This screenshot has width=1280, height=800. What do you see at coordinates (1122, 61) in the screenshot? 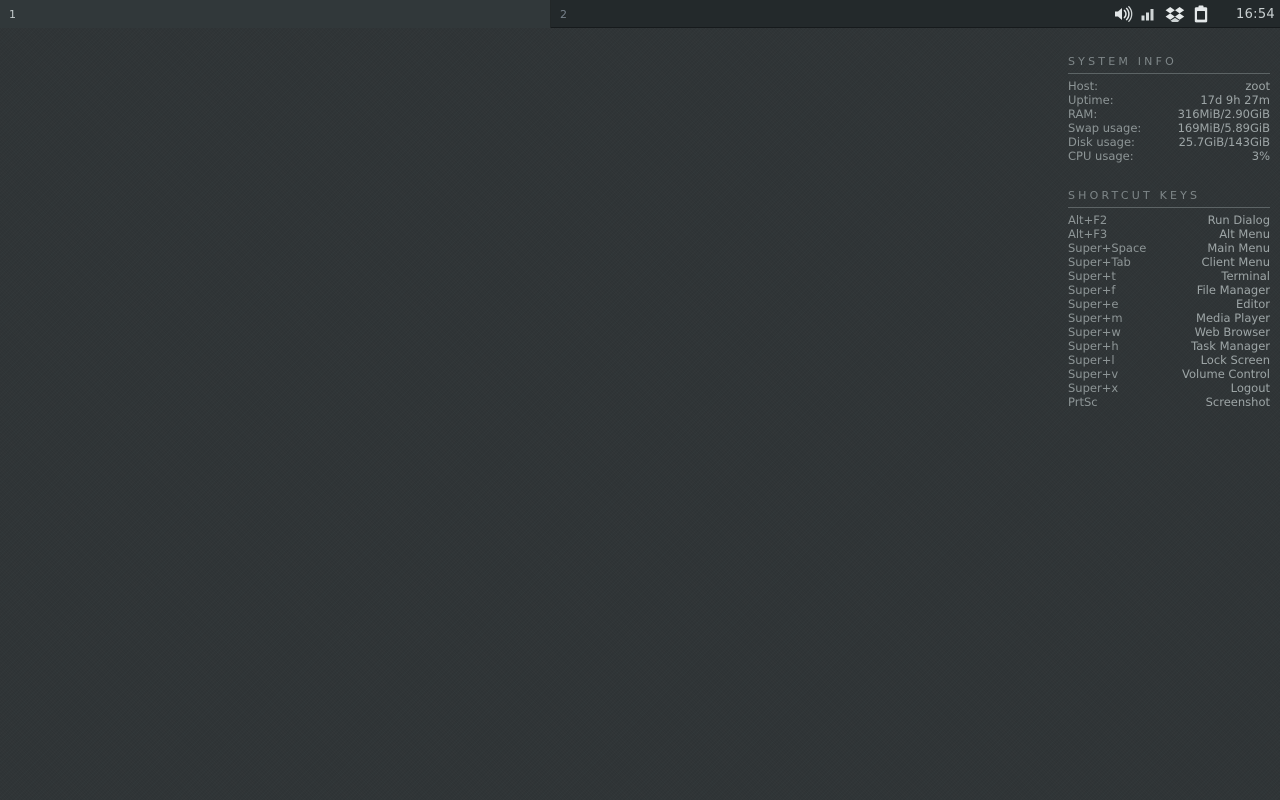
I see `system-info-title: SYSTEM INFO` at bounding box center [1122, 61].